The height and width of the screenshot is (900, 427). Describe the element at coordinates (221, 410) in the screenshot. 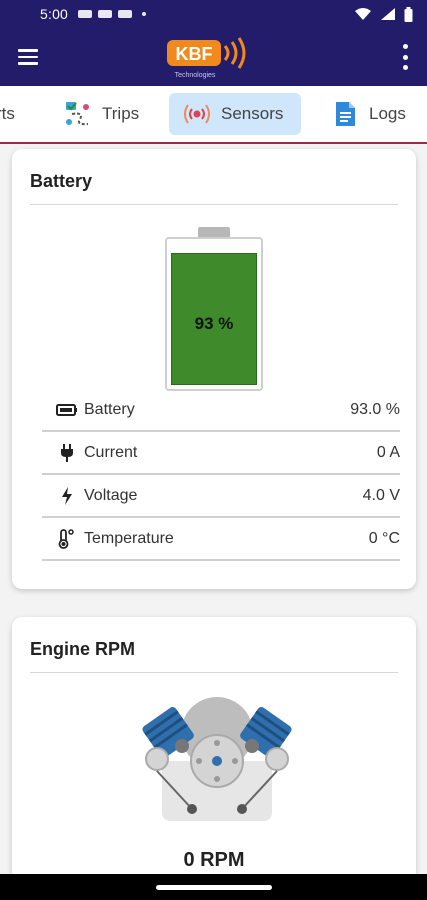

I see `battery-row: Battery 93.0 %` at that location.